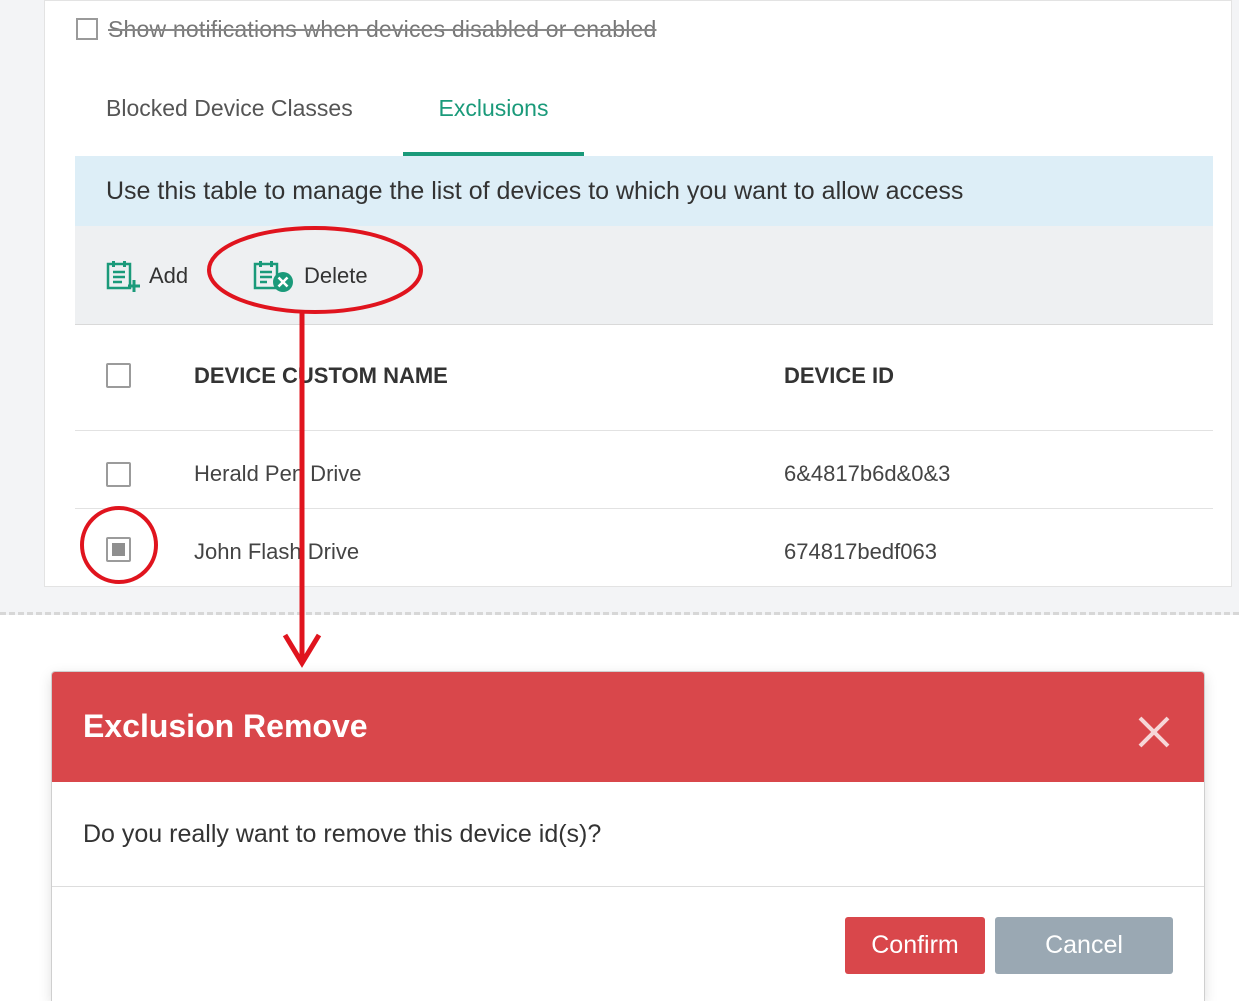  Describe the element at coordinates (169, 275) in the screenshot. I see `add-button-label: Add` at that location.